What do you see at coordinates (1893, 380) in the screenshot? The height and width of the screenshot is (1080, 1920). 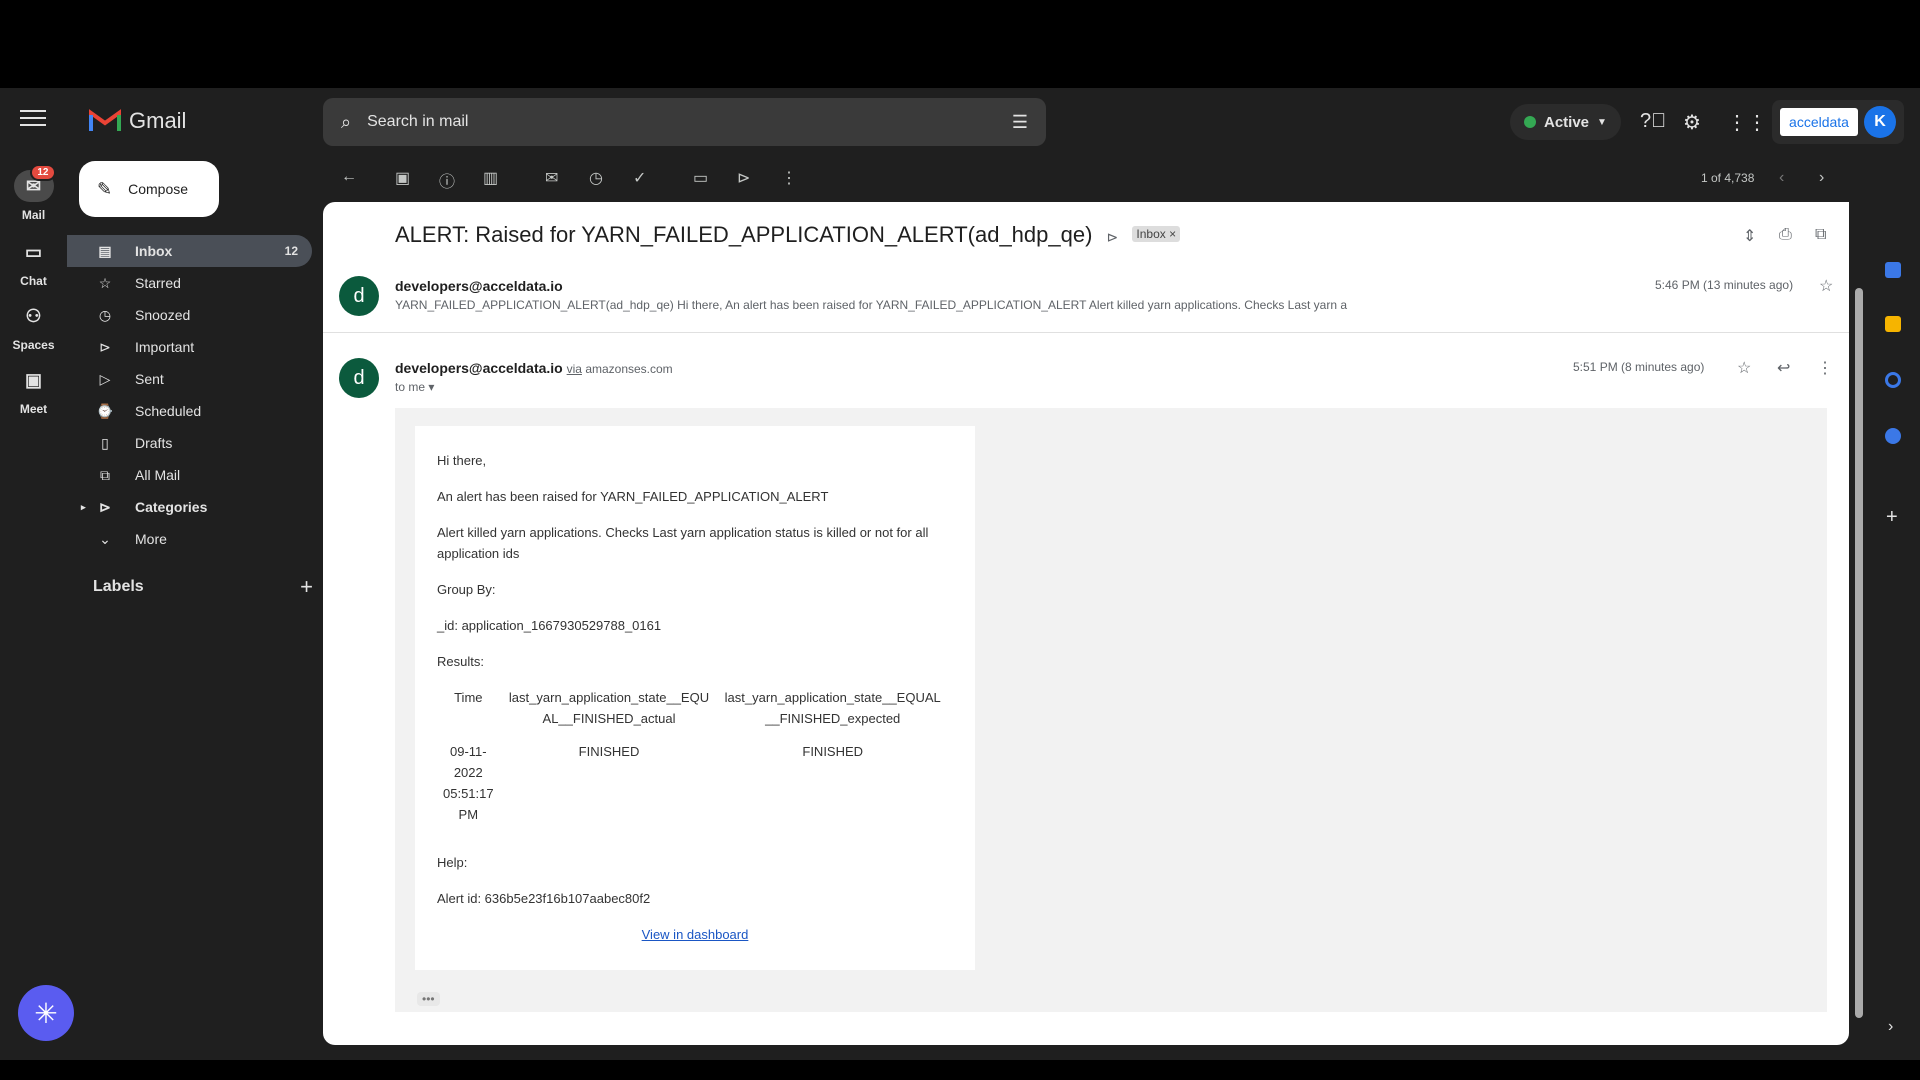 I see `tasks-icon` at bounding box center [1893, 380].